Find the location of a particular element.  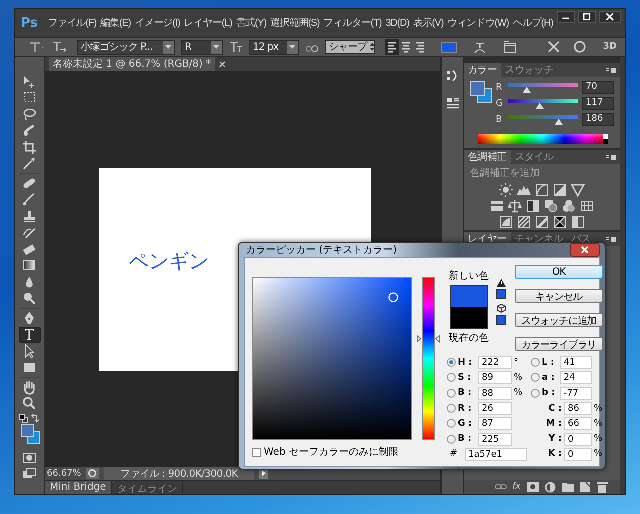

dialog-button: OK is located at coordinates (559, 272).